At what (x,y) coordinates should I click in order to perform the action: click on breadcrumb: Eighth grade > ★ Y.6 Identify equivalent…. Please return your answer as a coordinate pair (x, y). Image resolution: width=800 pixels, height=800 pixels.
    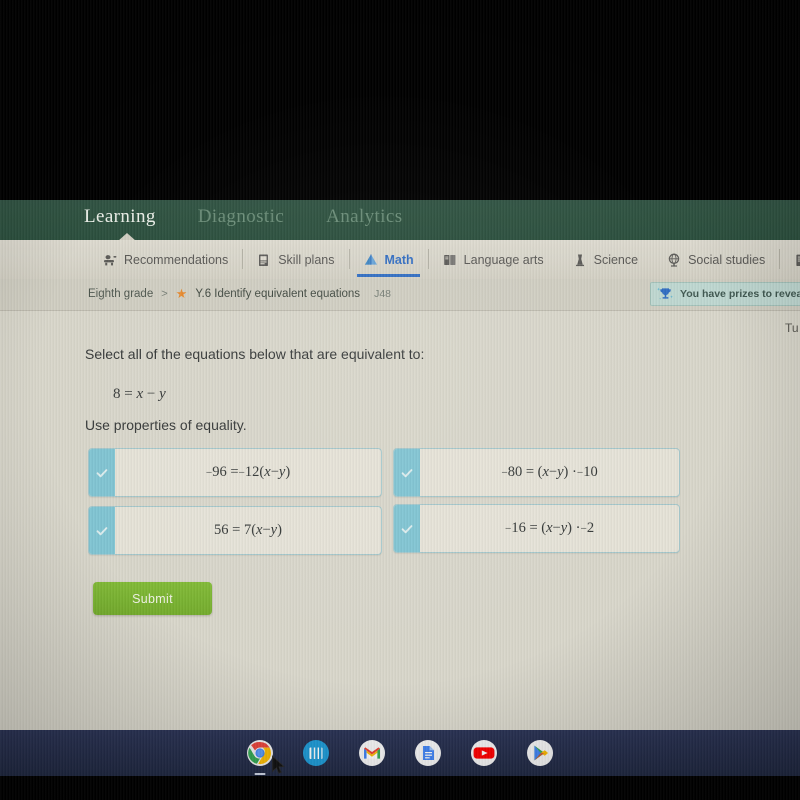
    Looking at the image, I should click on (239, 293).